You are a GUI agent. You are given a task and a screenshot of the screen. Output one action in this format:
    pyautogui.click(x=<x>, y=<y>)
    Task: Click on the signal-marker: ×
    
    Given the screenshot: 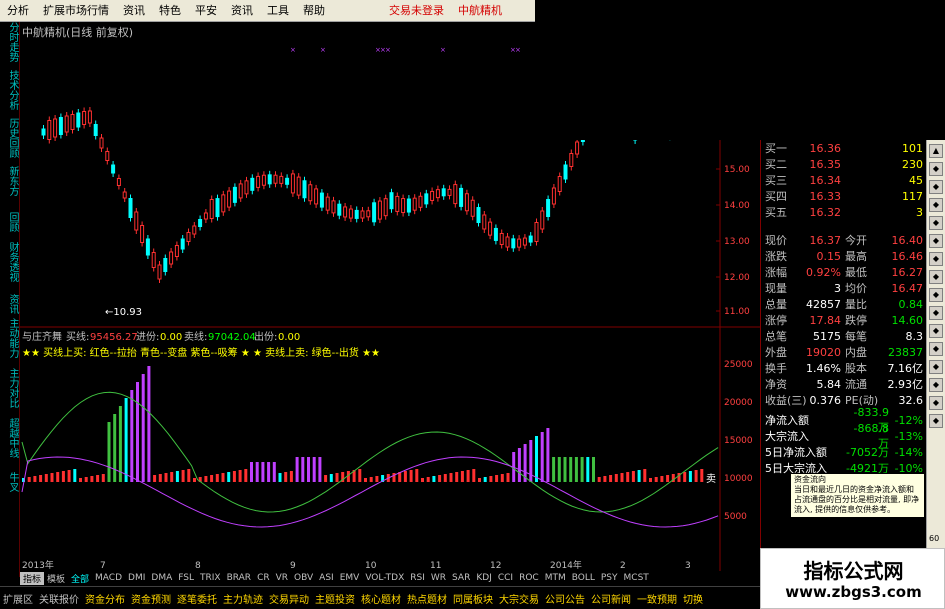 What is the action you would take?
    pyautogui.click(x=518, y=50)
    